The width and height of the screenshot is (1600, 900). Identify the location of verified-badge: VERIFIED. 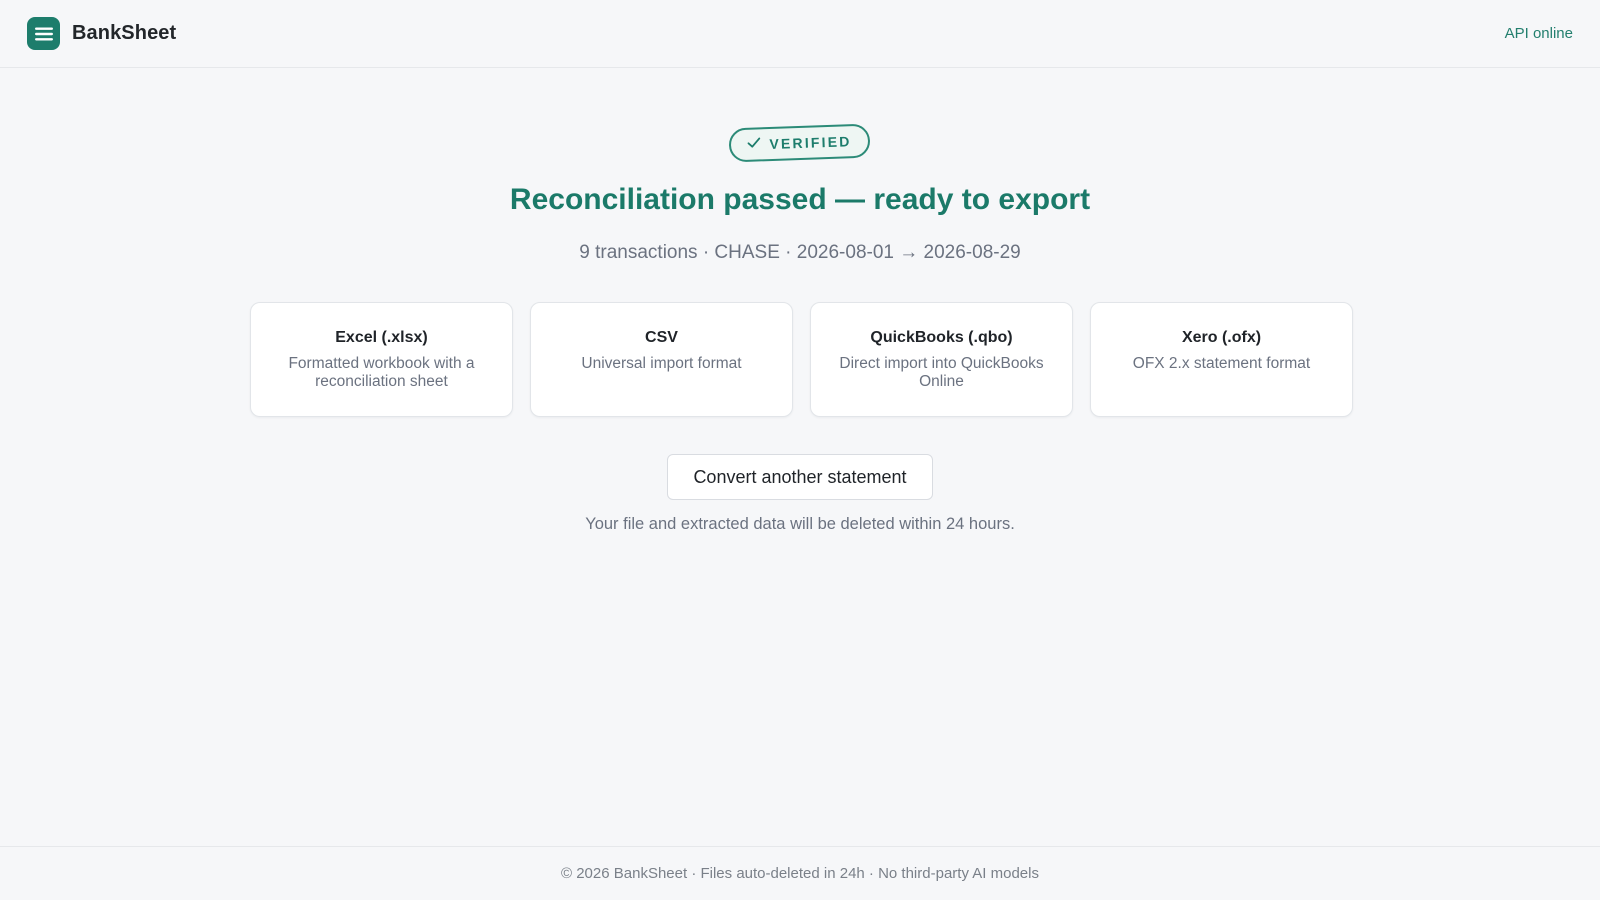
(799, 143).